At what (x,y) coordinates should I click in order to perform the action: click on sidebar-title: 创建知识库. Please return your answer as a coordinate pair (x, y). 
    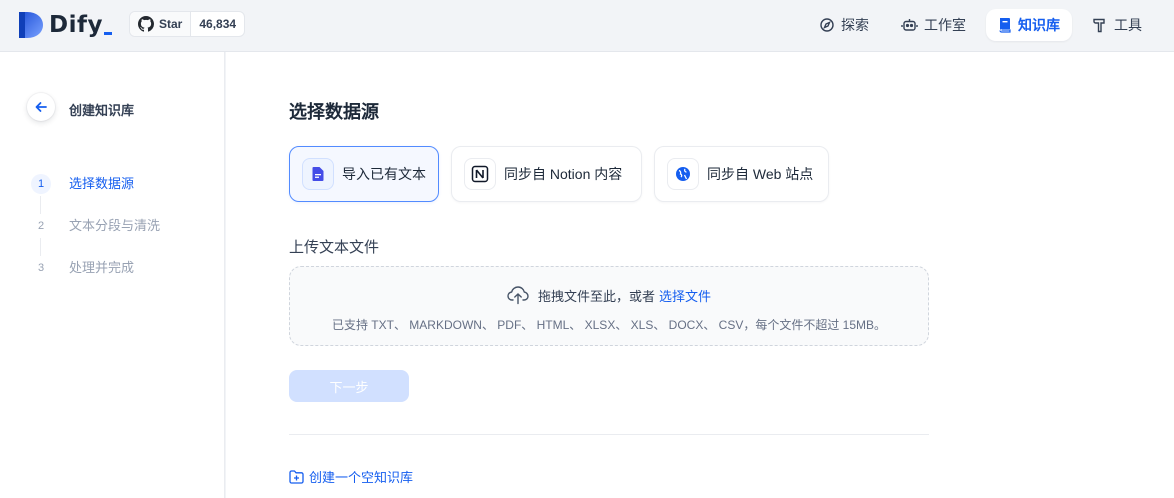
    Looking at the image, I should click on (102, 110).